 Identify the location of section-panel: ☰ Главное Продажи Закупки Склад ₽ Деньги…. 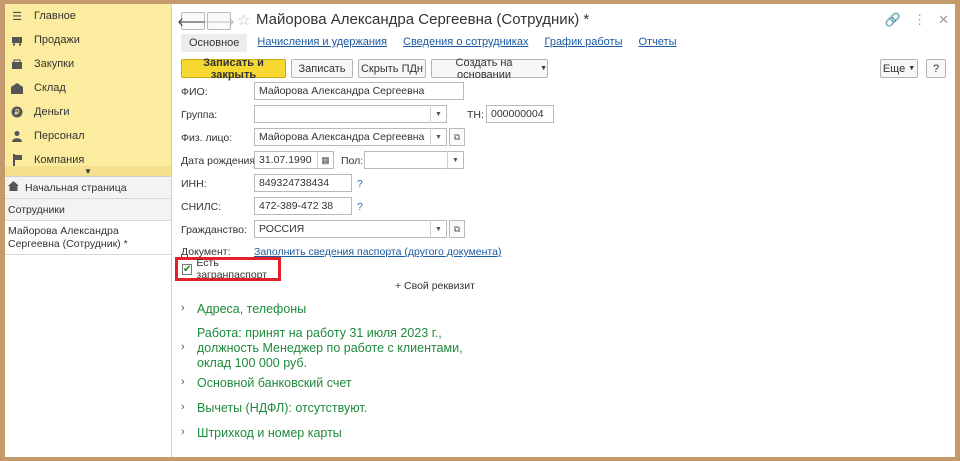
(88, 90).